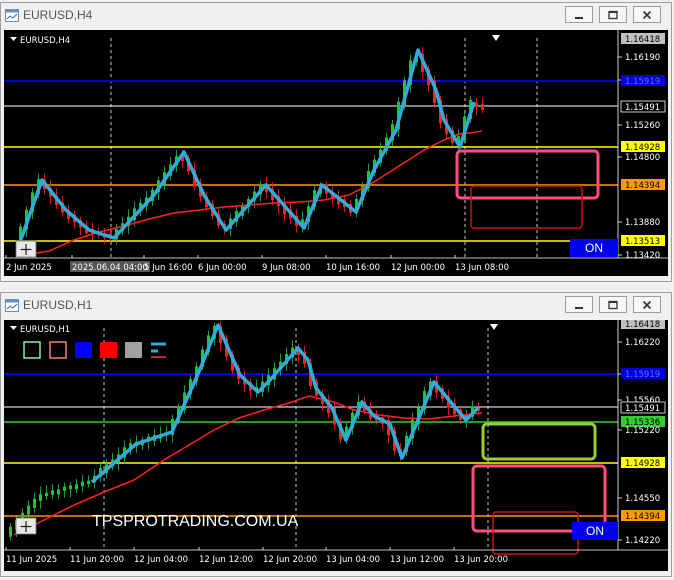 The height and width of the screenshot is (580, 674). What do you see at coordinates (481, 560) in the screenshot?
I see `time-label: 13 Jun 20:00` at bounding box center [481, 560].